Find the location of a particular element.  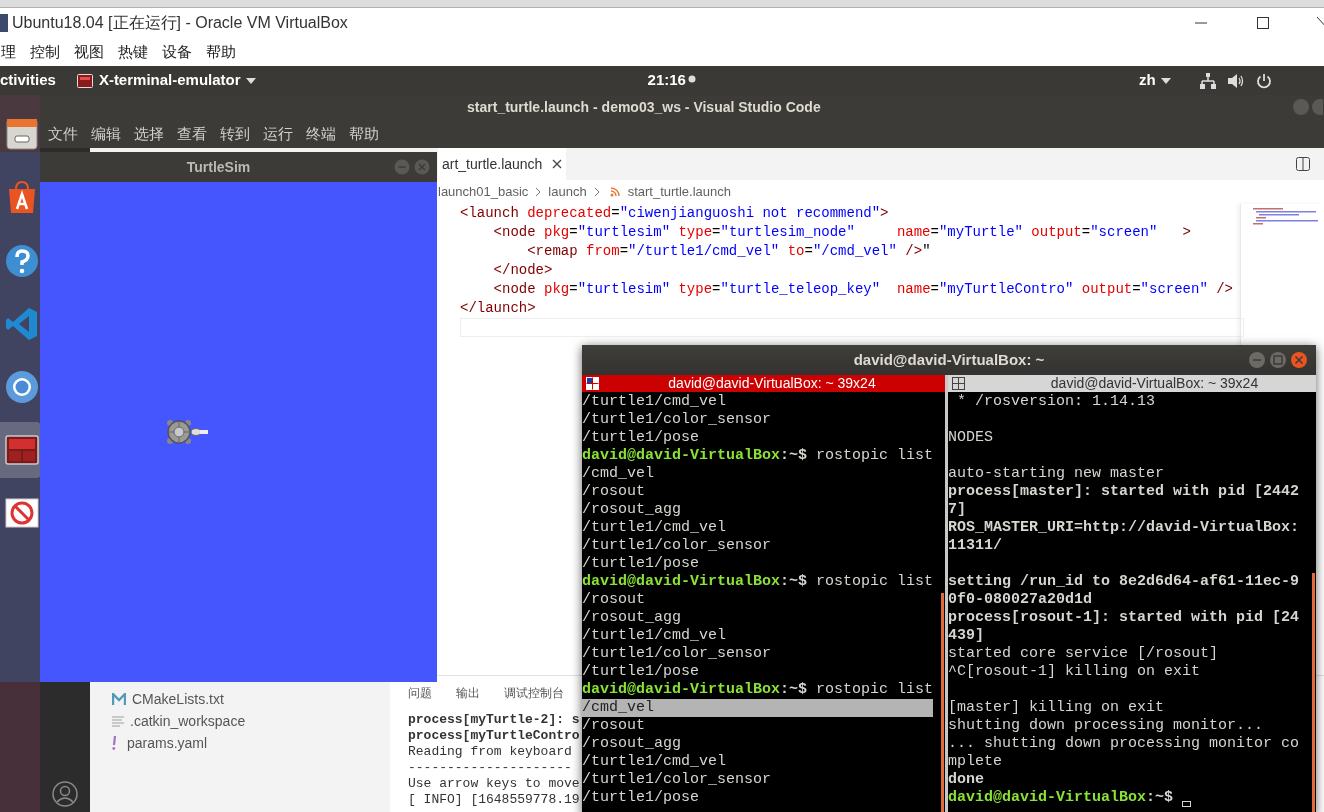

network-icon is located at coordinates (1207, 80).